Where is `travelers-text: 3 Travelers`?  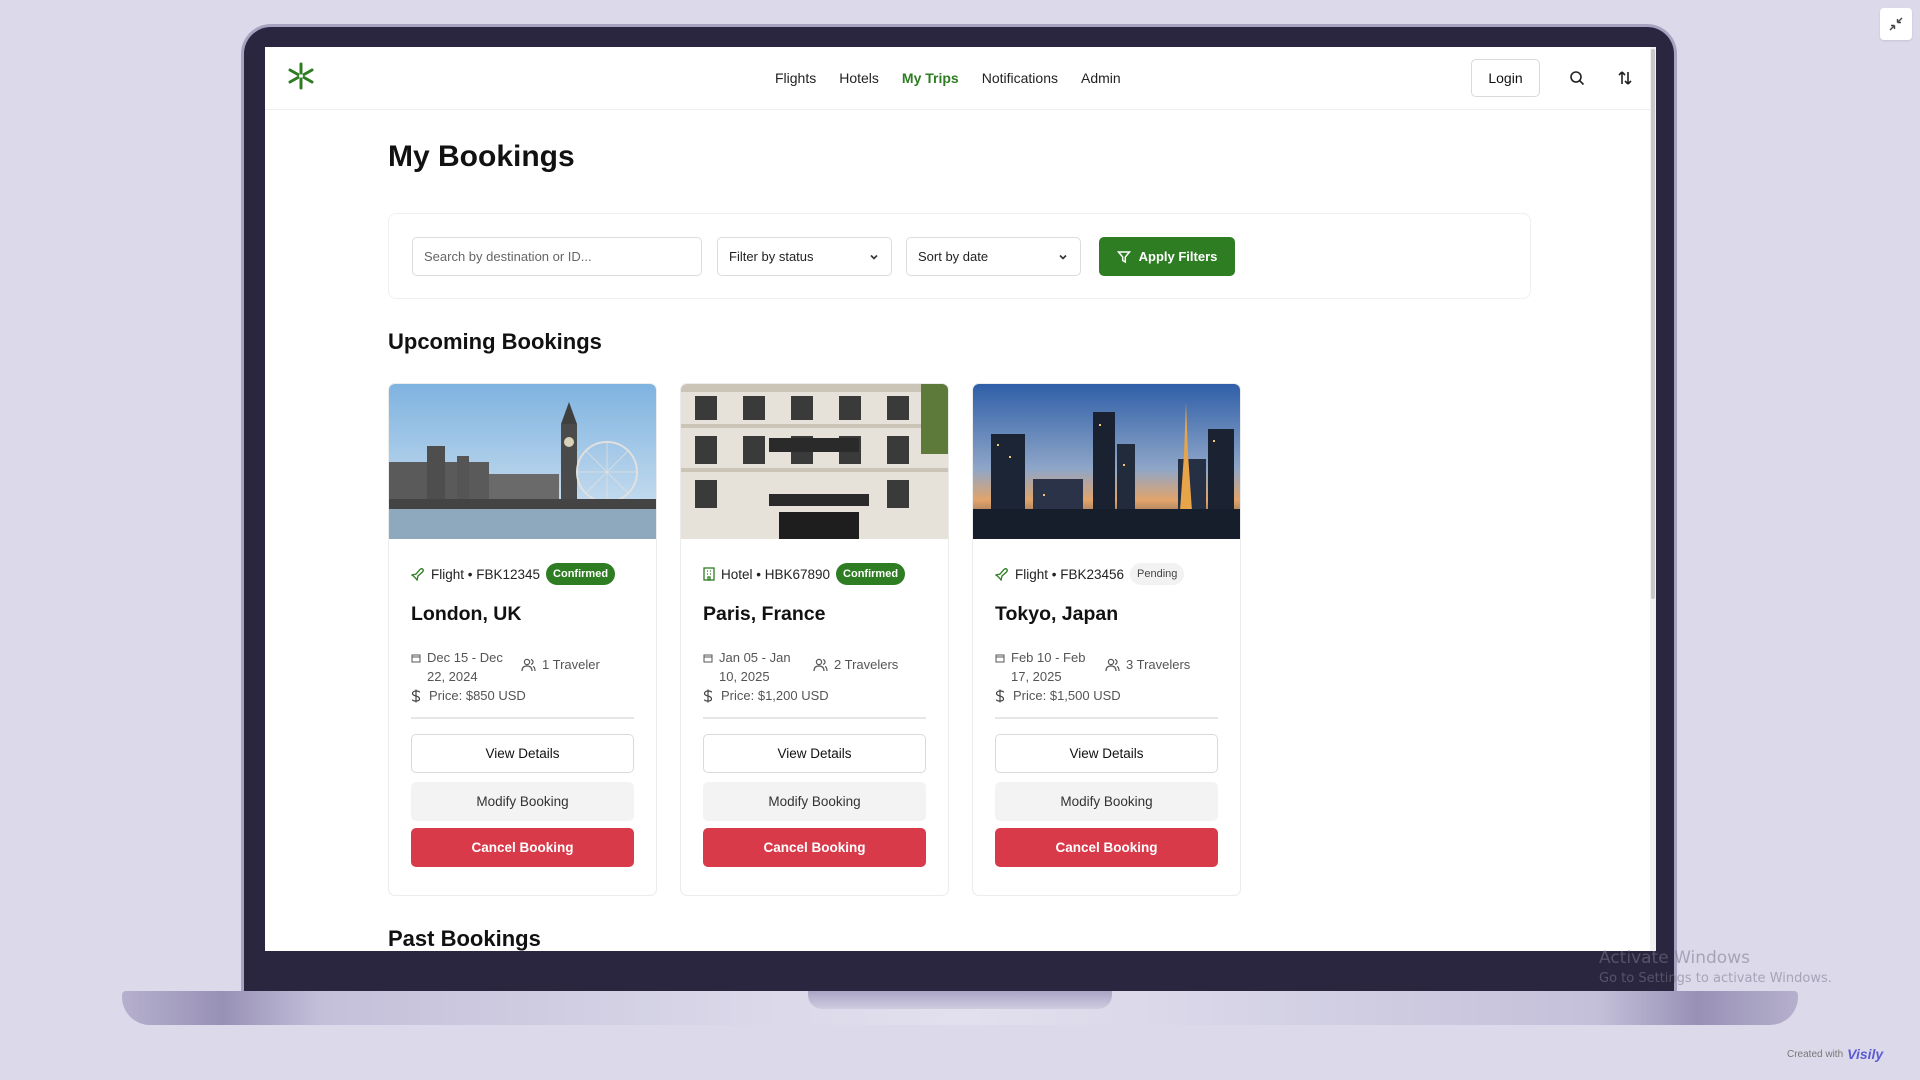 travelers-text: 3 Travelers is located at coordinates (1158, 664).